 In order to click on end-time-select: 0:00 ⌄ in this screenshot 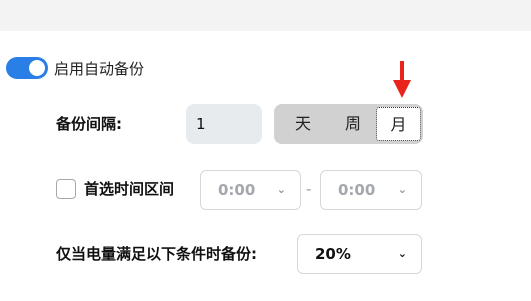, I will do `click(371, 190)`.